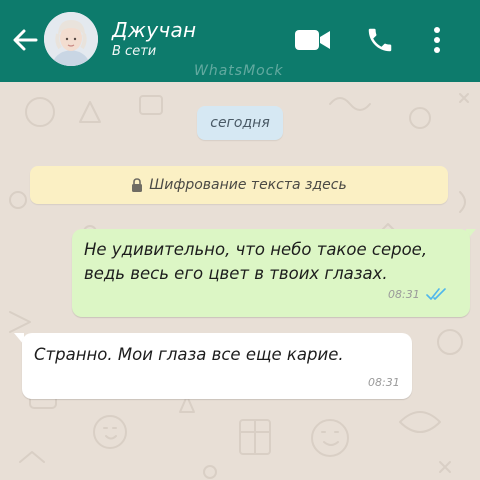  I want to click on avatar-image, so click(71, 39).